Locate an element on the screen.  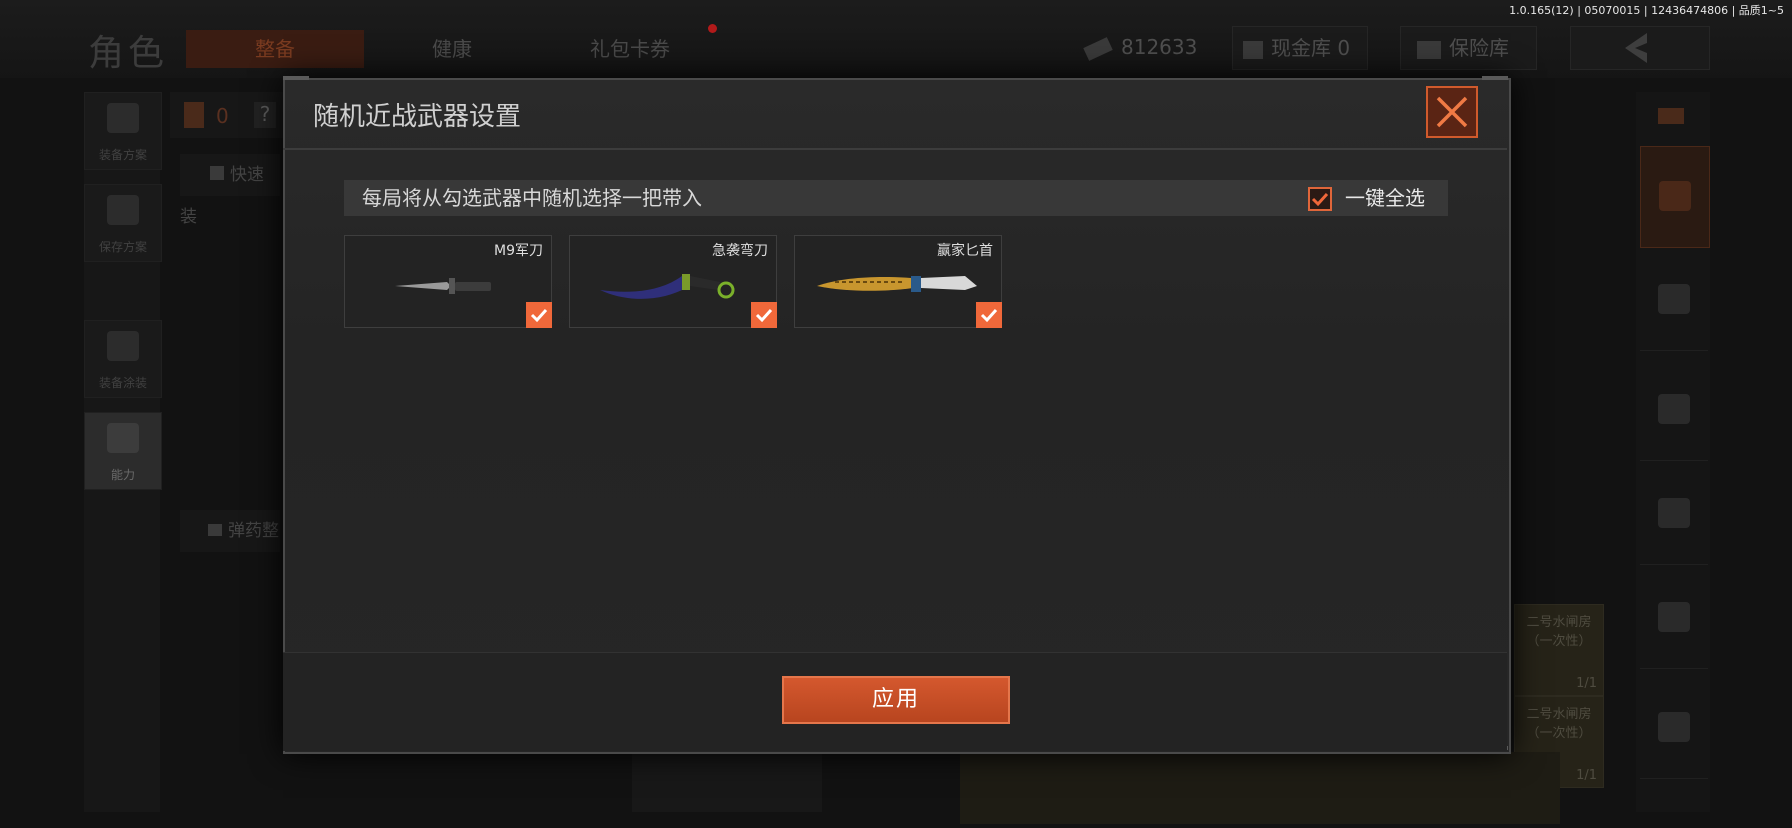
ammo-icon is located at coordinates (1674, 617).